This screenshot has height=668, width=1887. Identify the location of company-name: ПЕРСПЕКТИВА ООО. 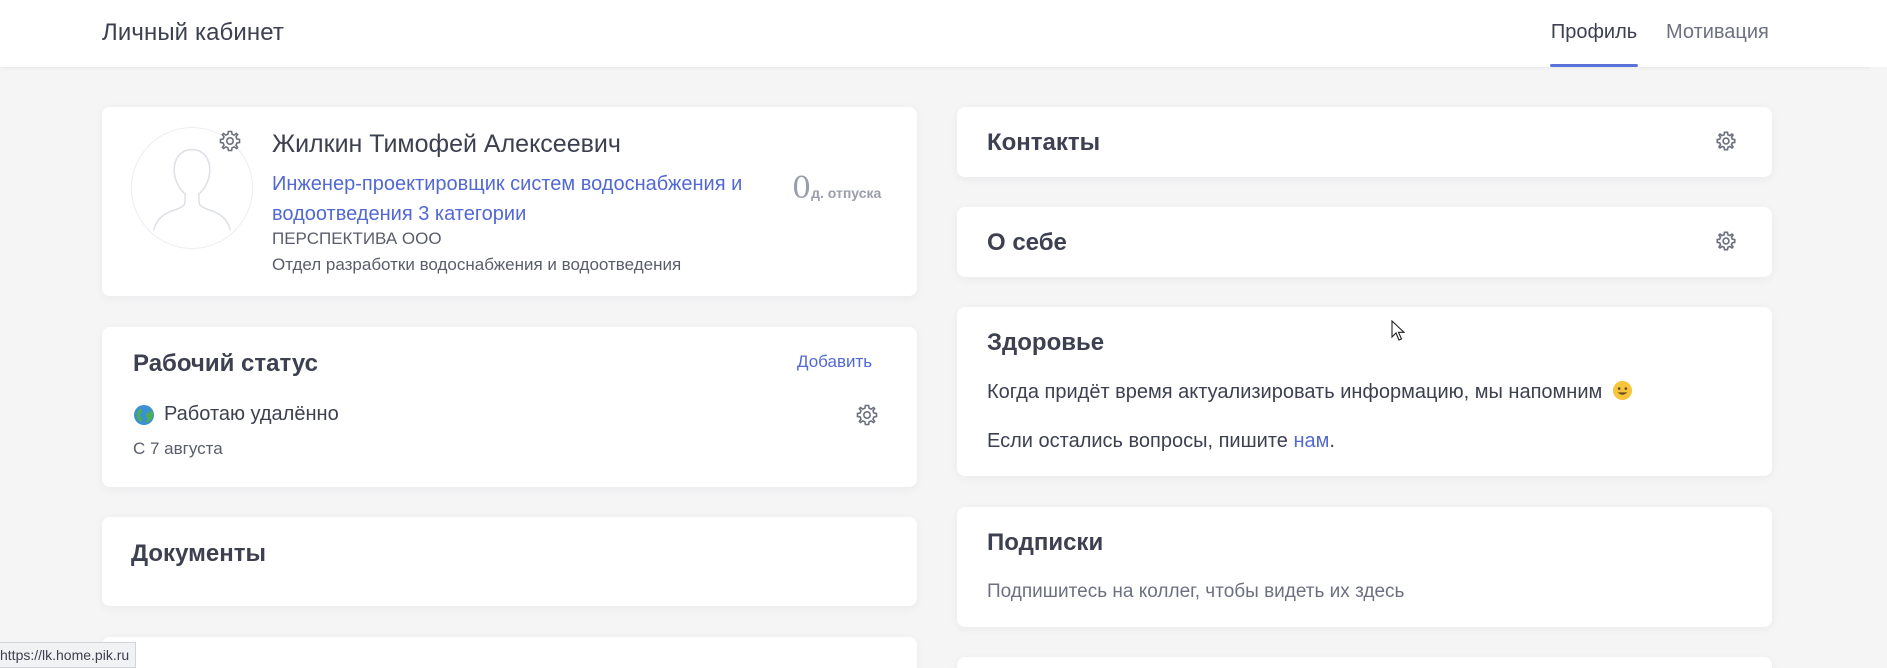
(357, 238).